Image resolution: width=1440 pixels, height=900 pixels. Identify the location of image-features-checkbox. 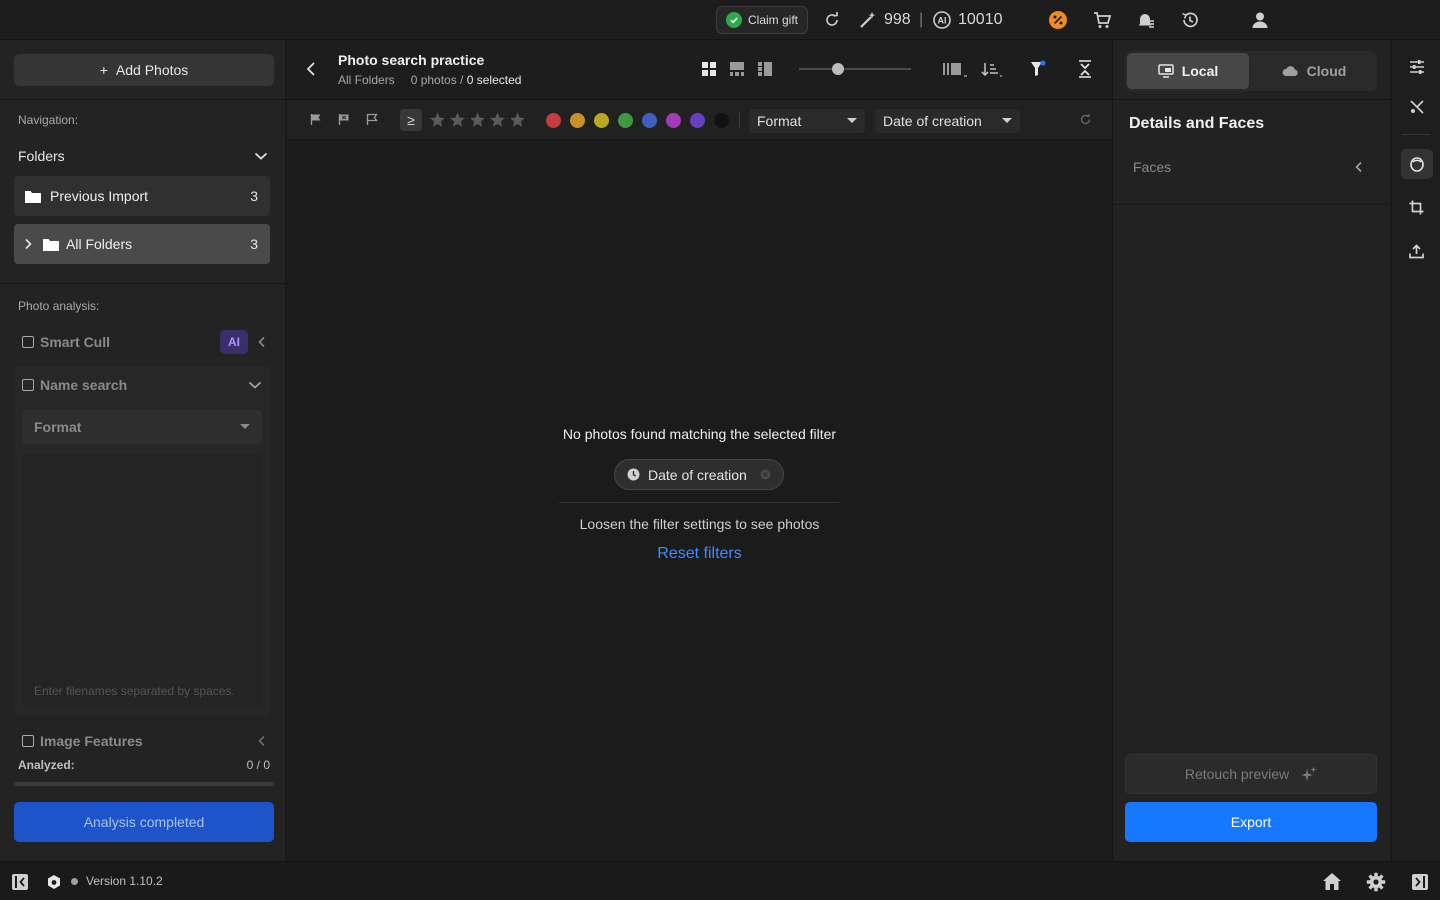
(28, 741).